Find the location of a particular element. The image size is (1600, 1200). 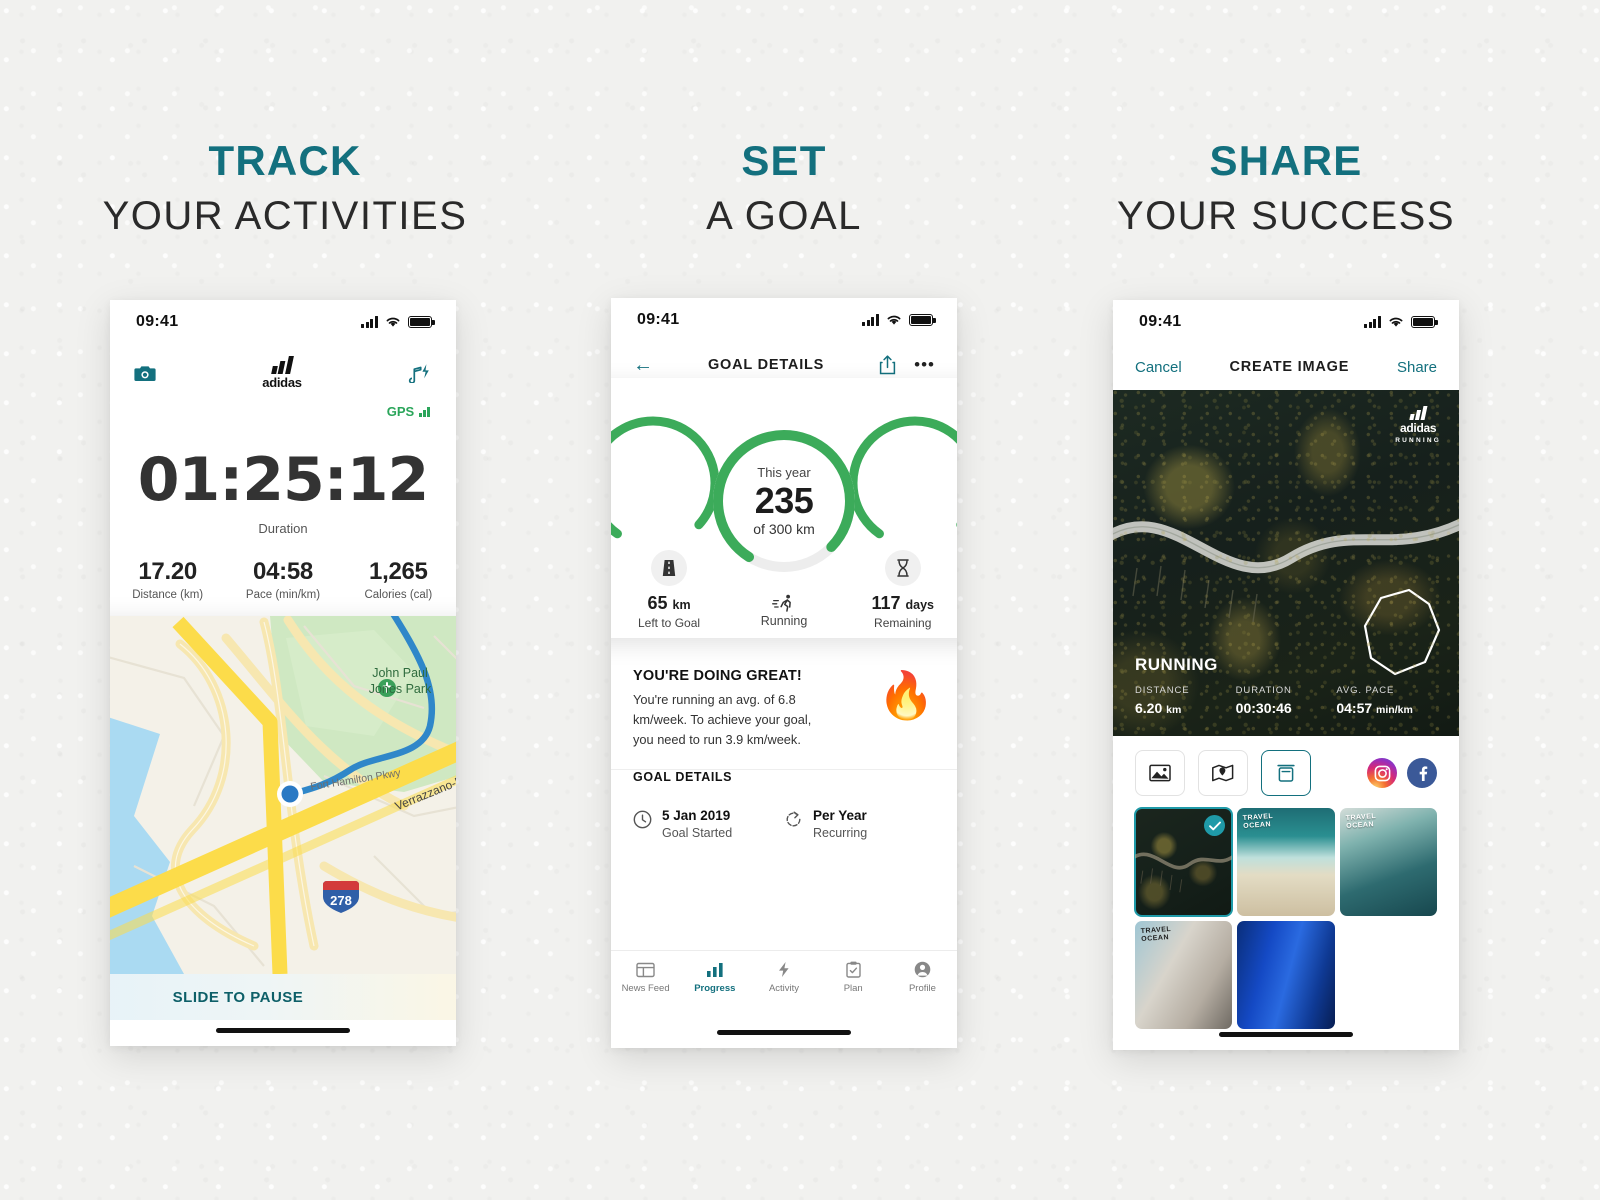

facebook-icon is located at coordinates (1423, 773).